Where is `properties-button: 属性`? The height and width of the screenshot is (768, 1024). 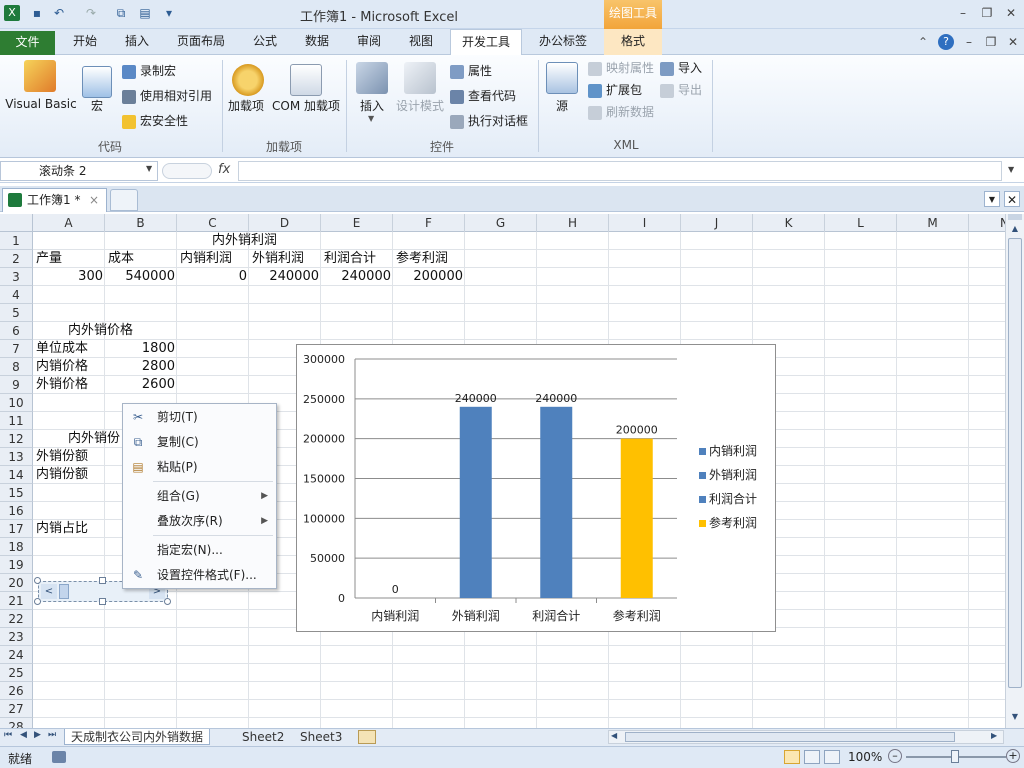
properties-button: 属性 is located at coordinates (471, 71).